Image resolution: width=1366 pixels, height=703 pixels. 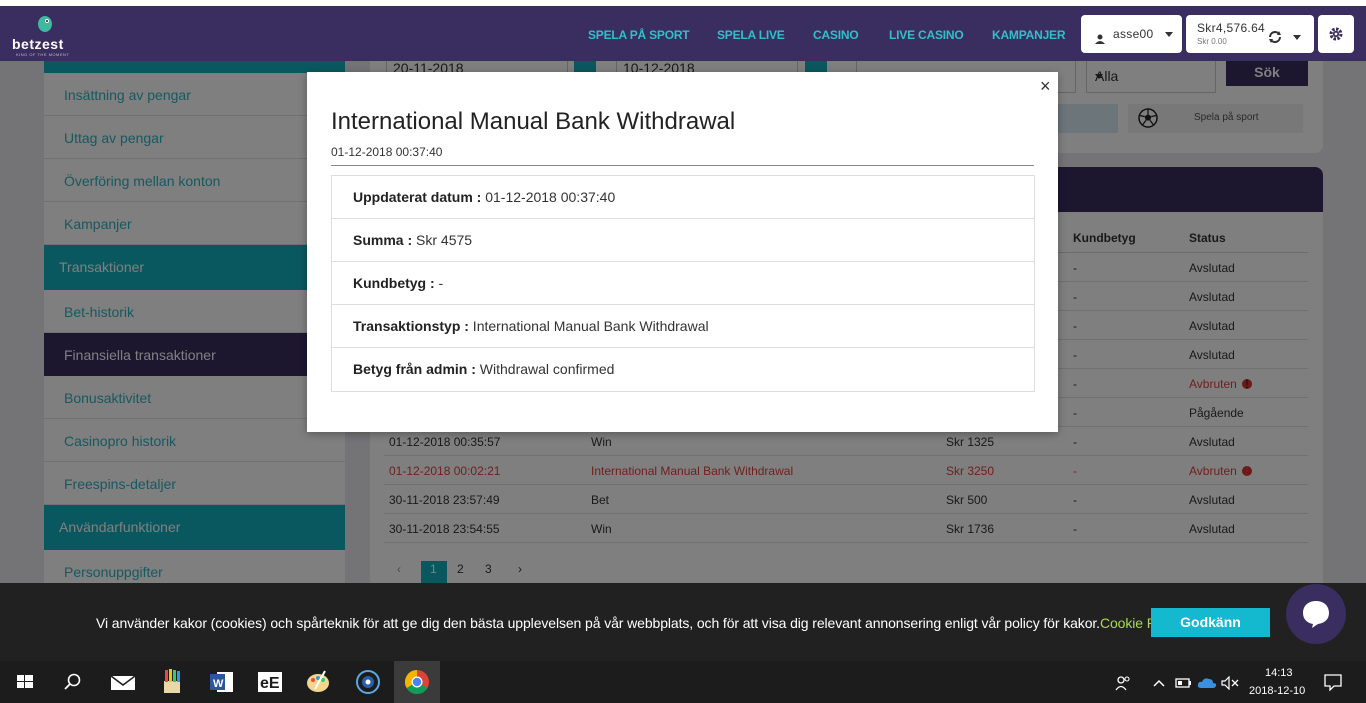 What do you see at coordinates (1100, 39) in the screenshot?
I see `user-icon` at bounding box center [1100, 39].